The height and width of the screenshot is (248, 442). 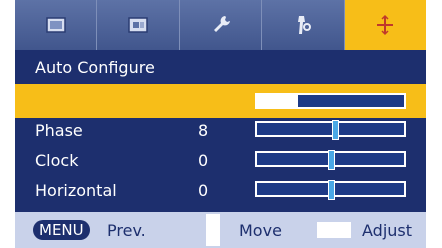 I want to click on menu-item-horizontal: Horizontal 0, so click(x=220, y=191).